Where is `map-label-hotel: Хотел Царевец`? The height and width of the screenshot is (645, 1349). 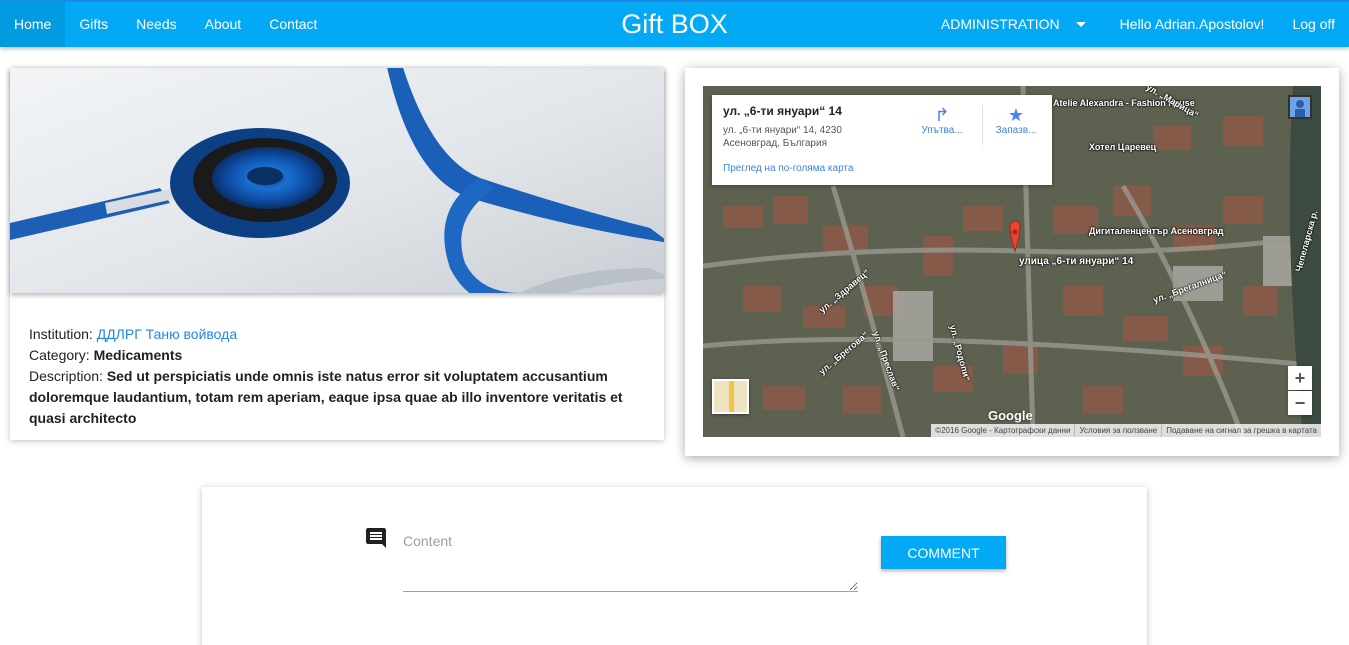
map-label-hotel: Хотел Царевец is located at coordinates (1123, 147).